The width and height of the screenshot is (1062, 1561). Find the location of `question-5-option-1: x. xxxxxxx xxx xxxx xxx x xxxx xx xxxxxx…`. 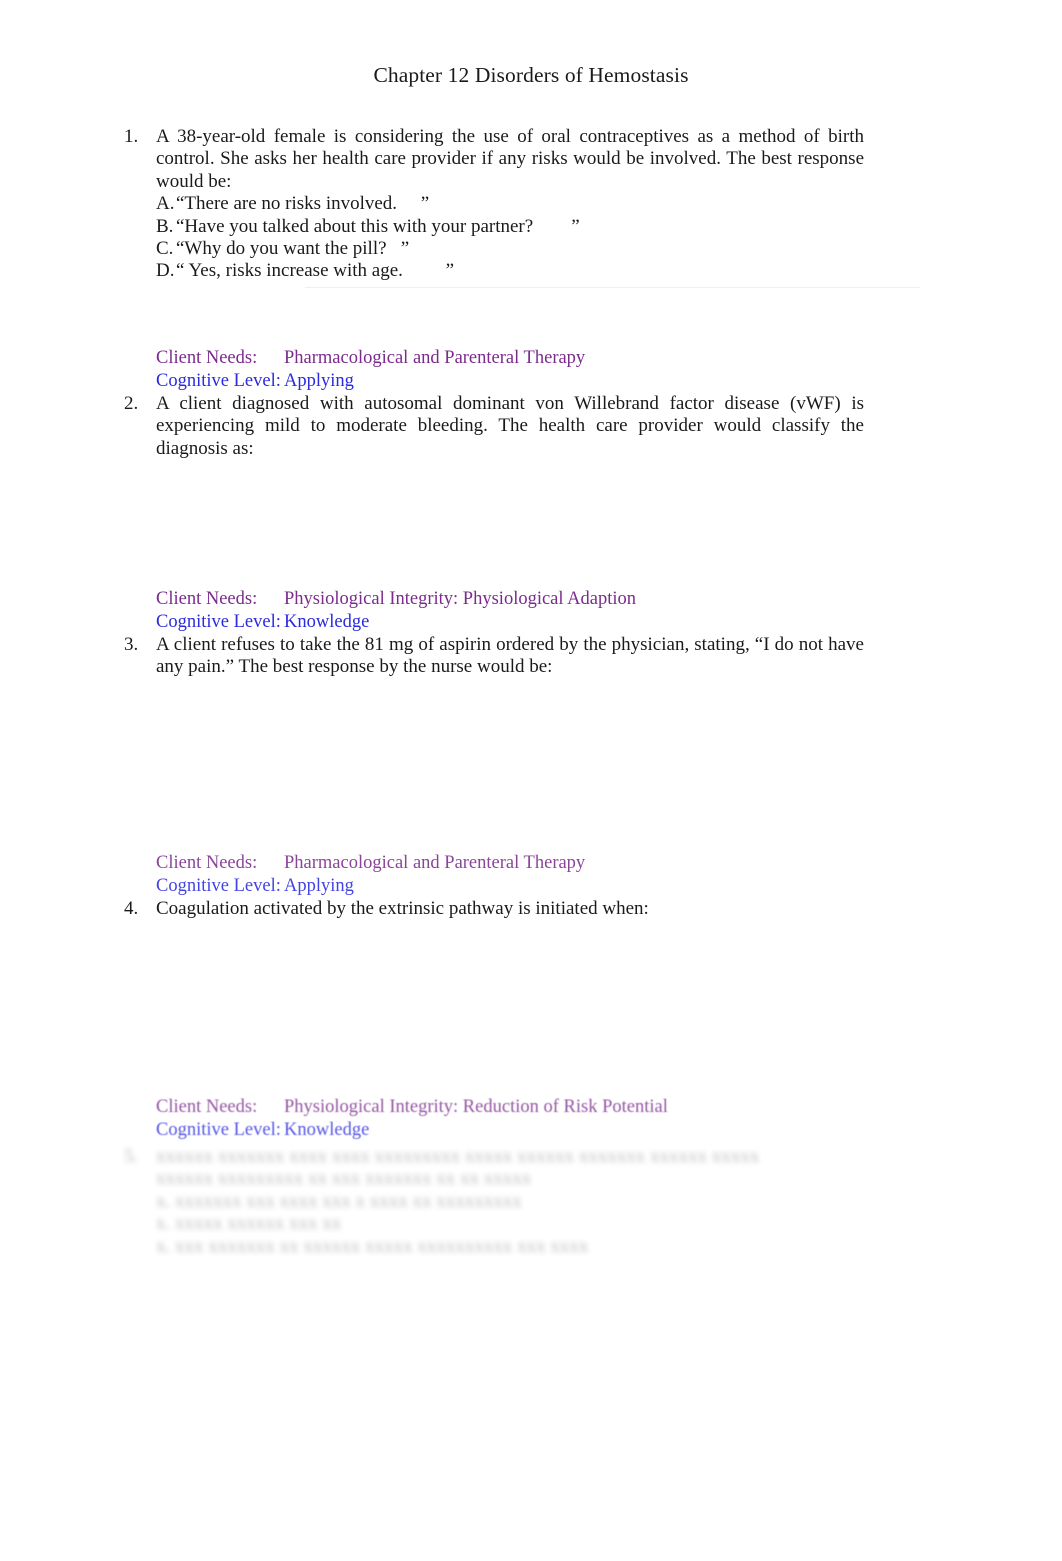

question-5-option-1: x. xxxxxxx xxx xxxx xxx x xxxx xx xxxxxx… is located at coordinates (505, 1202).